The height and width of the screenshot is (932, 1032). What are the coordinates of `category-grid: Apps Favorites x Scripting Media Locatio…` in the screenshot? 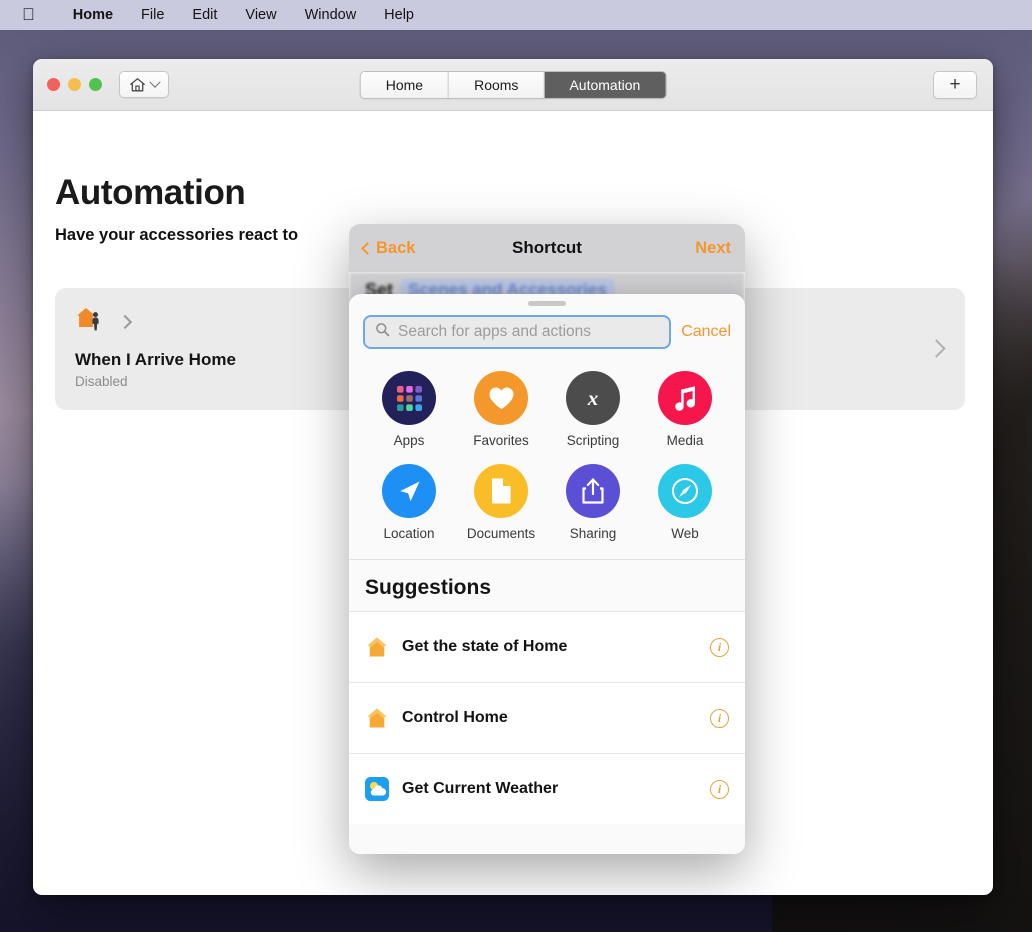 It's located at (547, 461).